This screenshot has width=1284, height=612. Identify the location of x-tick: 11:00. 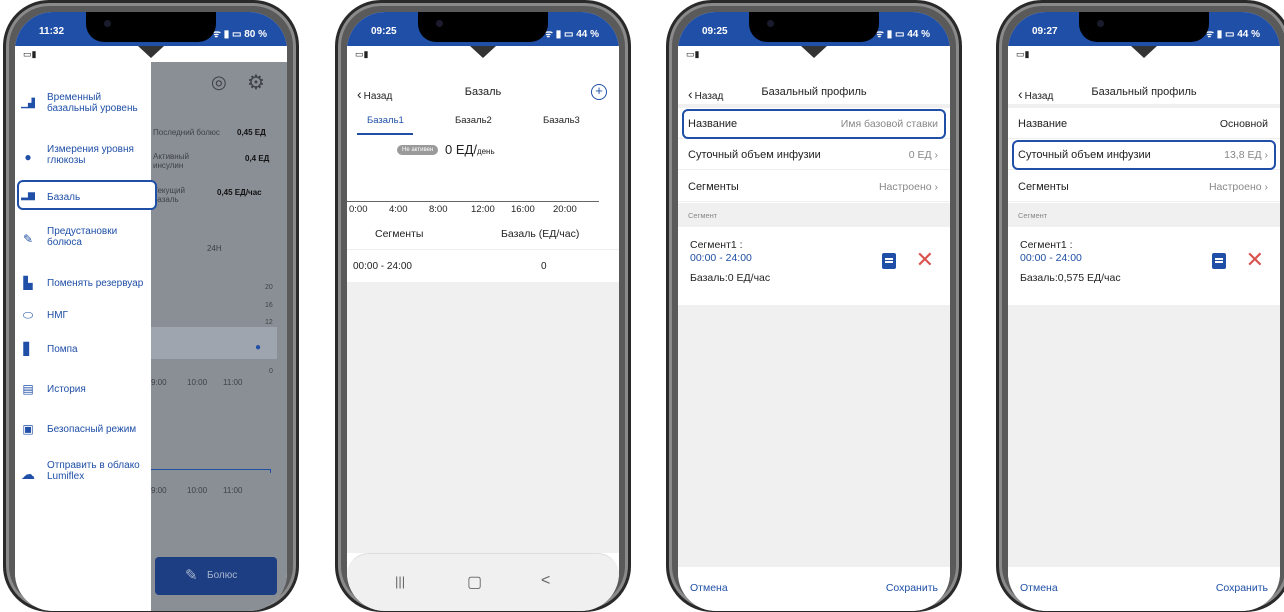
(233, 382).